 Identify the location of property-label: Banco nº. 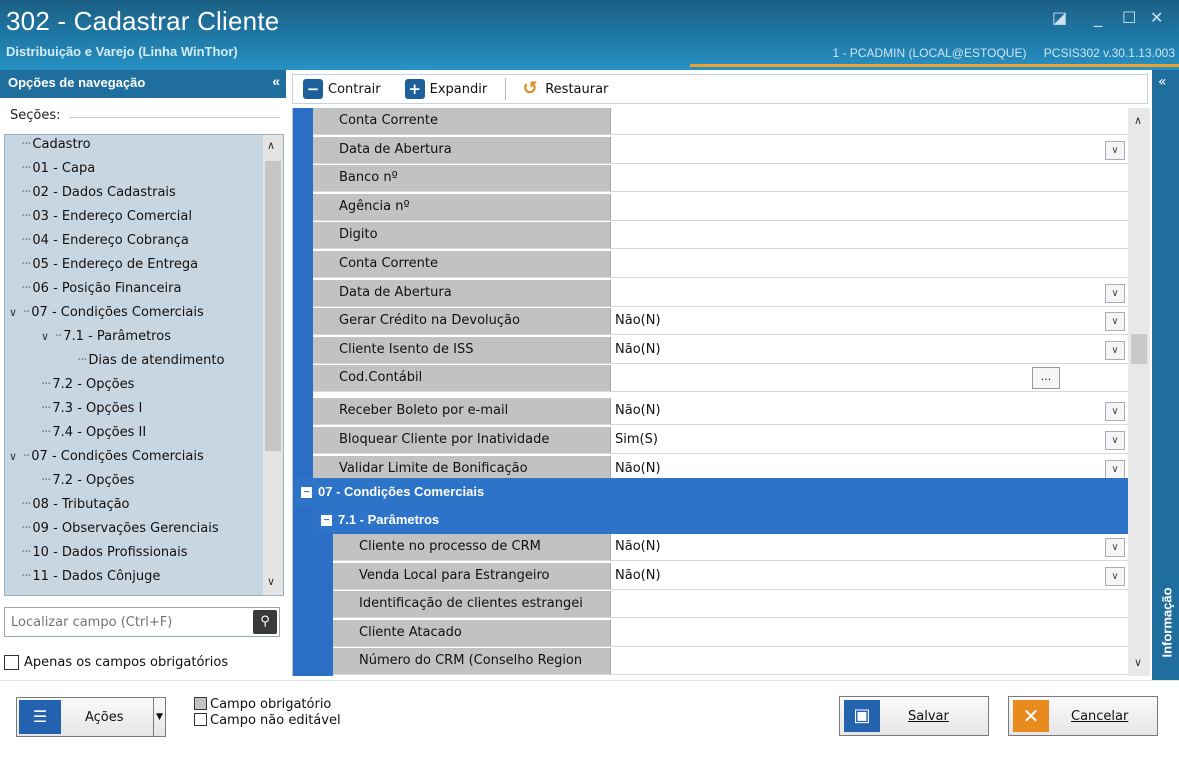
(462, 178).